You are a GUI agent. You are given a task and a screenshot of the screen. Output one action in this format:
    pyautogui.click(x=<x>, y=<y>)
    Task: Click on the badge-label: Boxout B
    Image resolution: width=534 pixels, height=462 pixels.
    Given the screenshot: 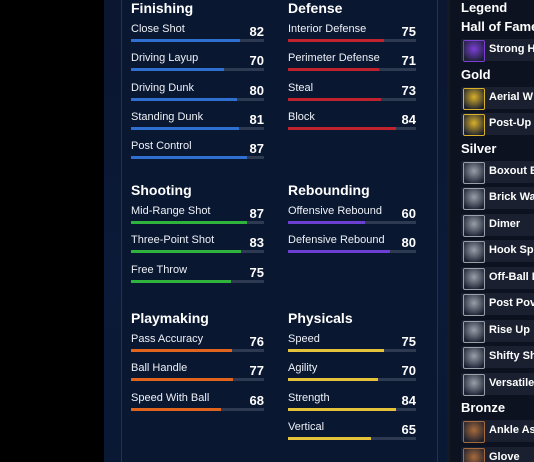 What is the action you would take?
    pyautogui.click(x=511, y=170)
    